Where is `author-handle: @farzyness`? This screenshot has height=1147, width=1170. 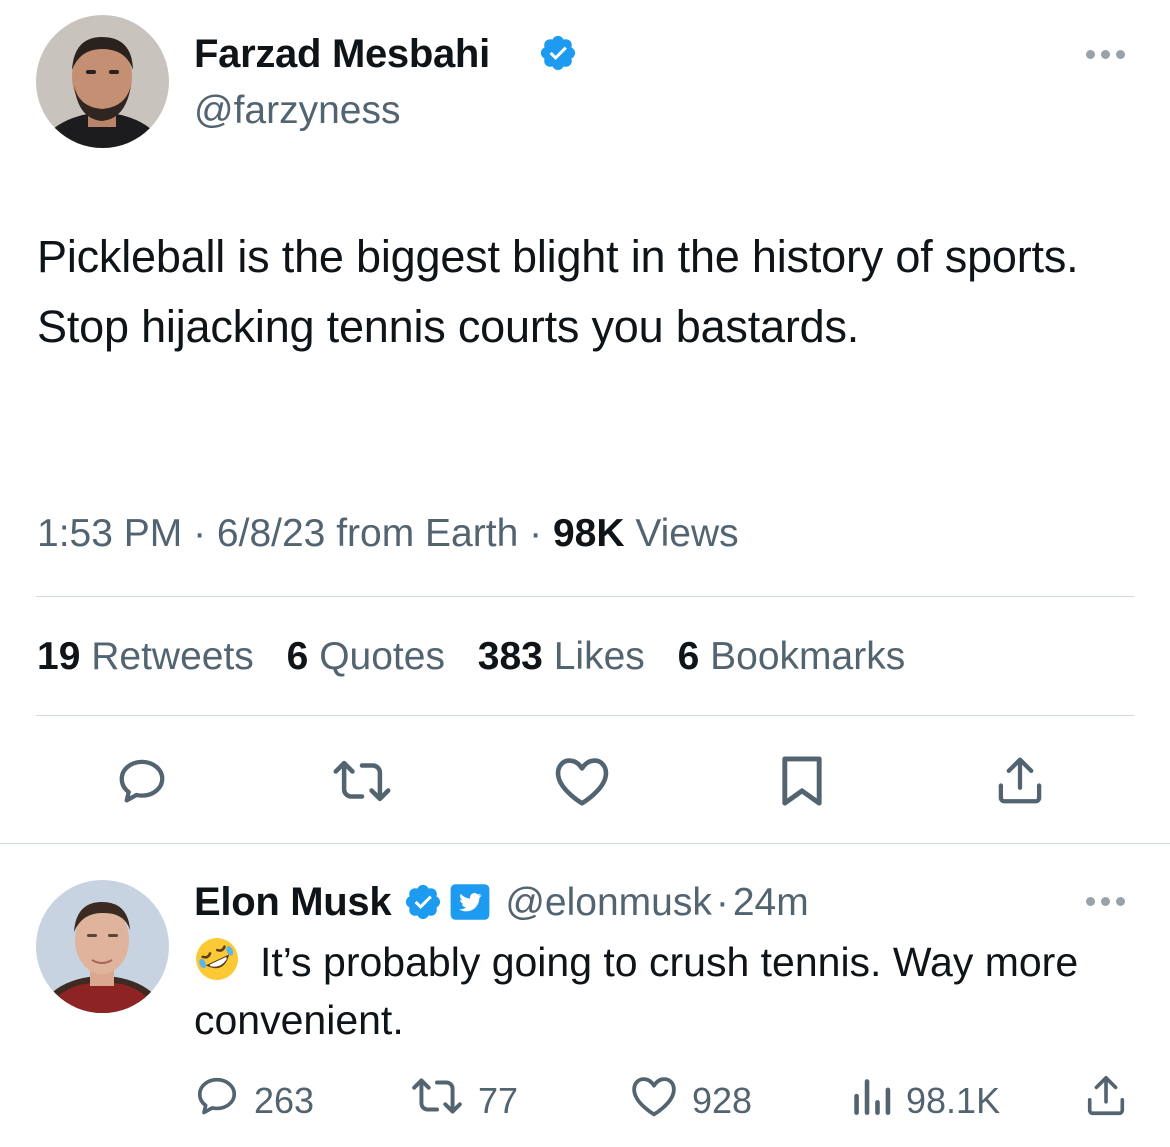
author-handle: @farzyness is located at coordinates (297, 110).